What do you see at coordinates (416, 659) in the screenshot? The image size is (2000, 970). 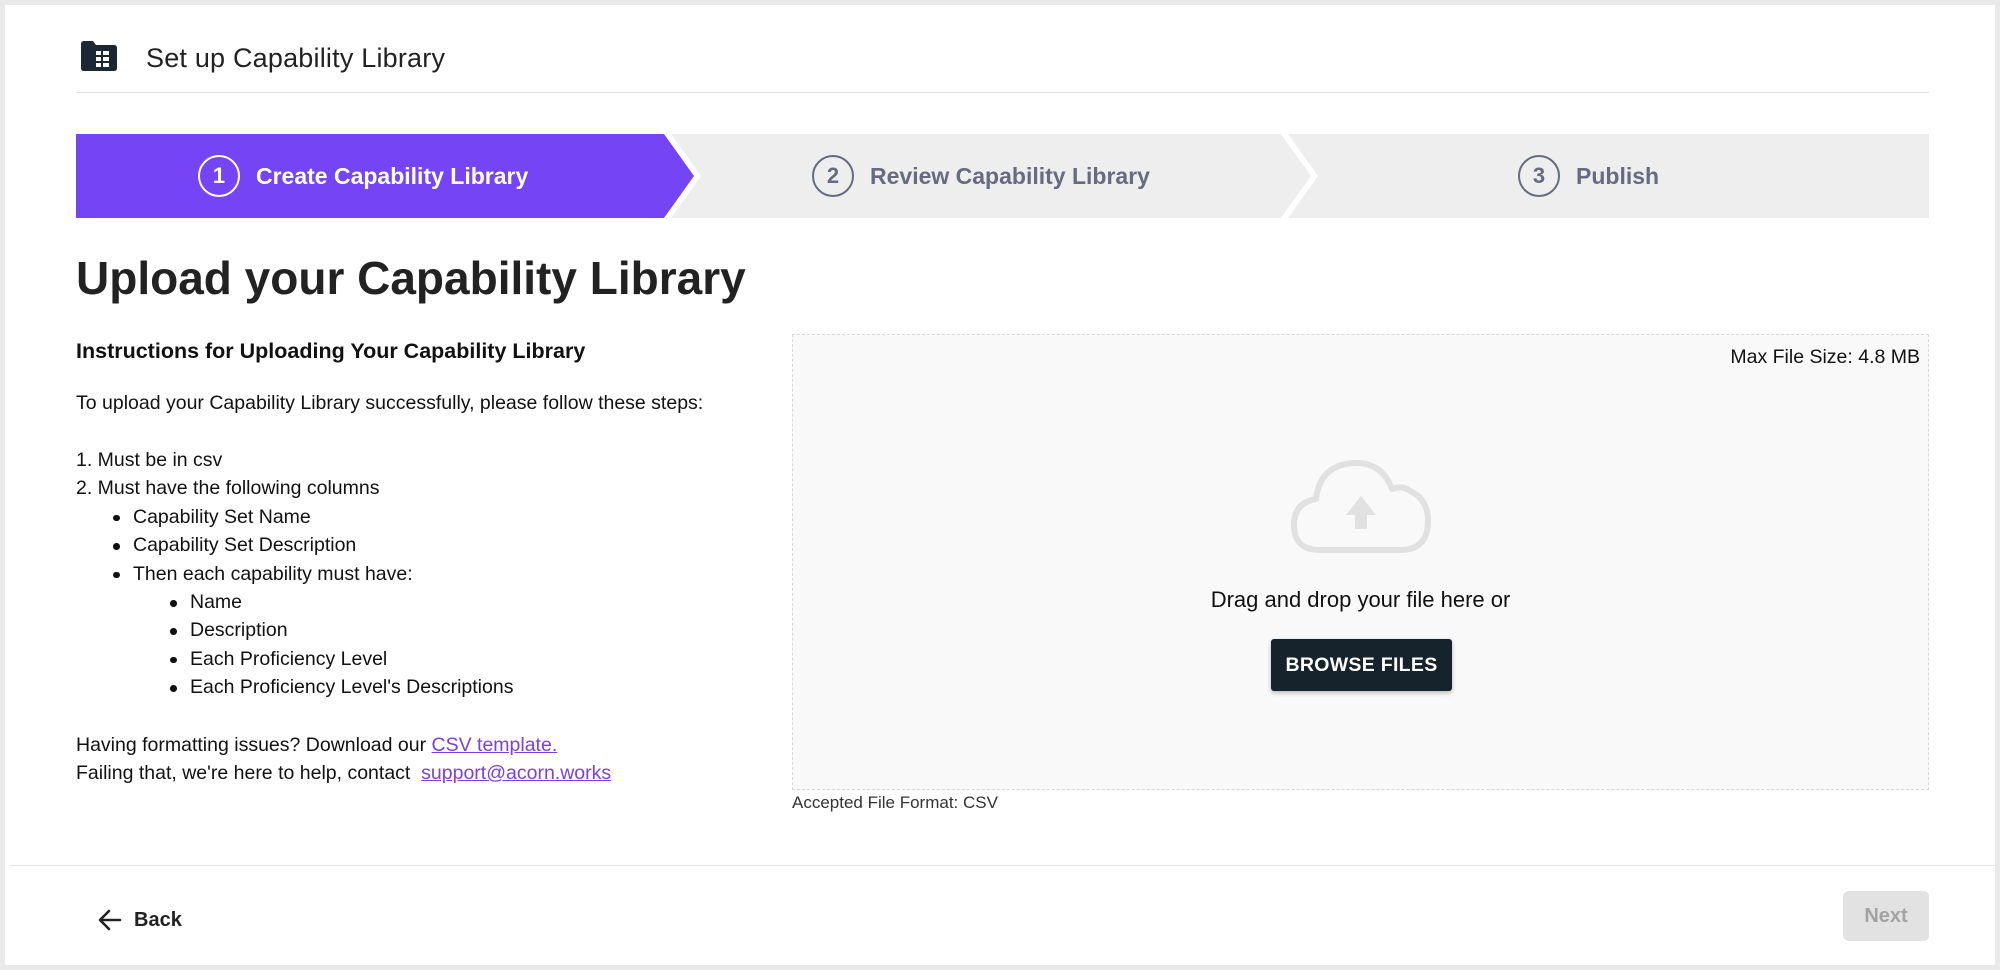 I see `list-item: Each Proficiency Level` at bounding box center [416, 659].